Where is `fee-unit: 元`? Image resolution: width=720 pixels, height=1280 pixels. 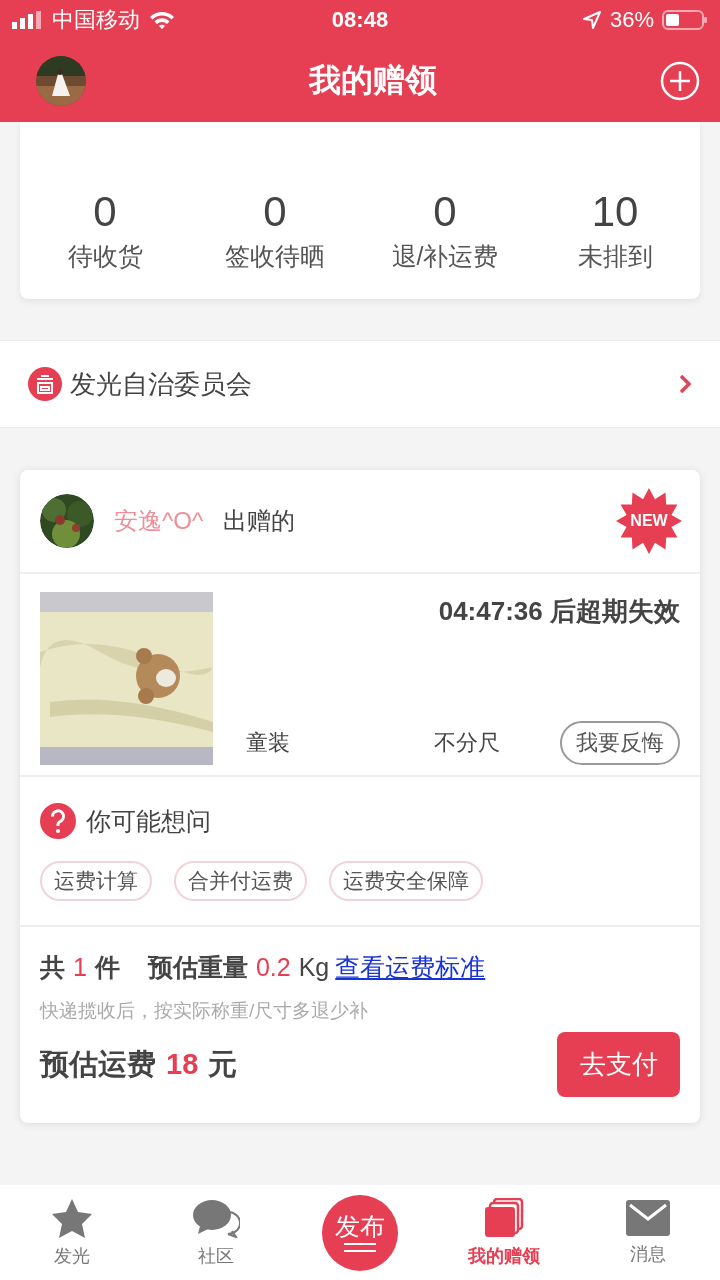
fee-unit: 元 is located at coordinates (223, 1064).